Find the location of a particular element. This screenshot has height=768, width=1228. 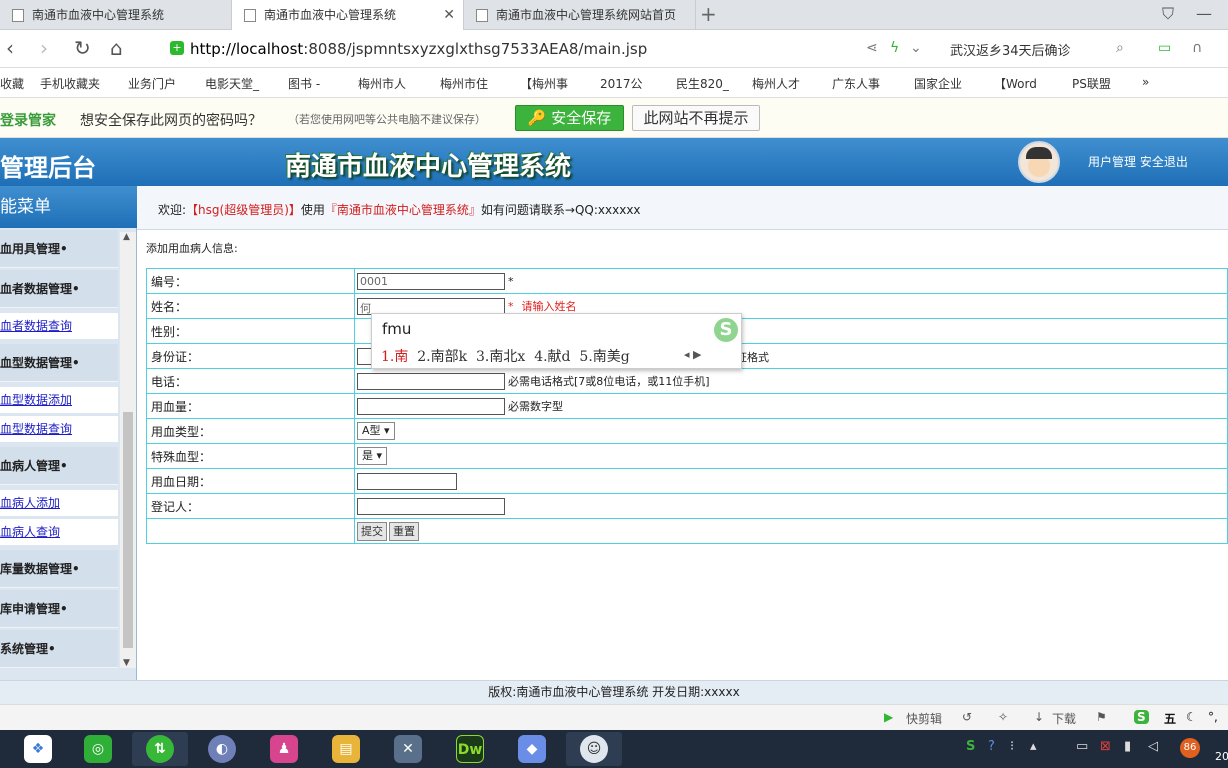

bookmark-item: 广东人事 is located at coordinates (856, 83).